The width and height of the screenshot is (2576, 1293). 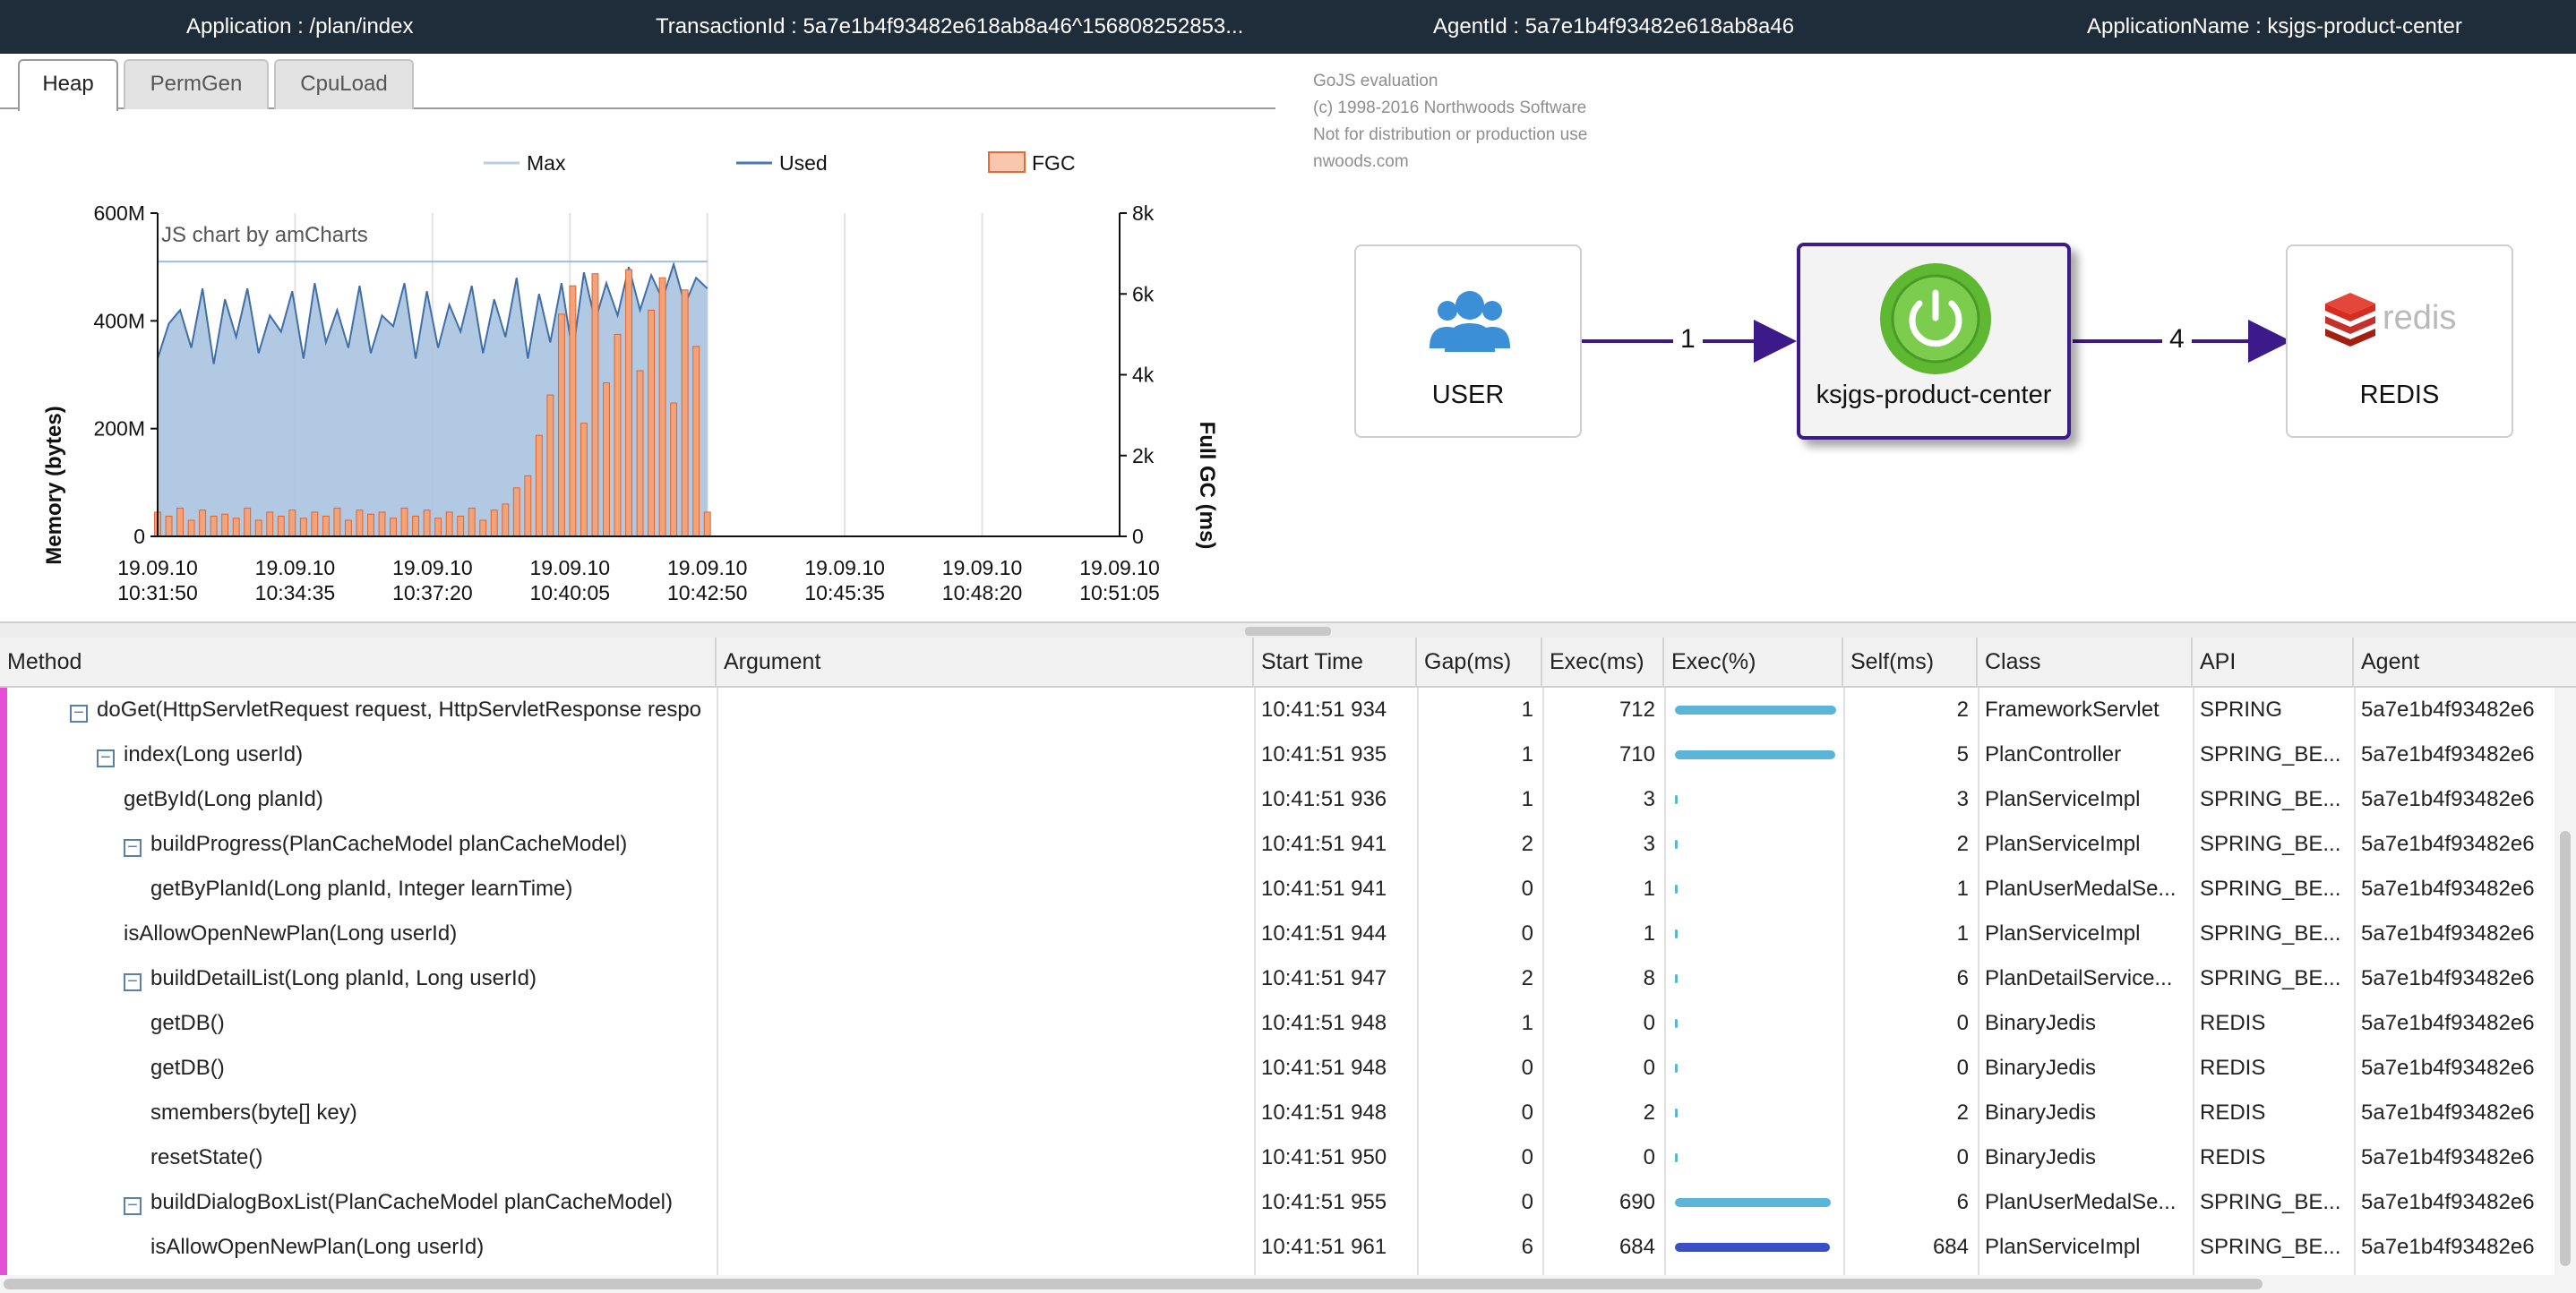 What do you see at coordinates (1637, 710) in the screenshot?
I see `cell-exec: 712` at bounding box center [1637, 710].